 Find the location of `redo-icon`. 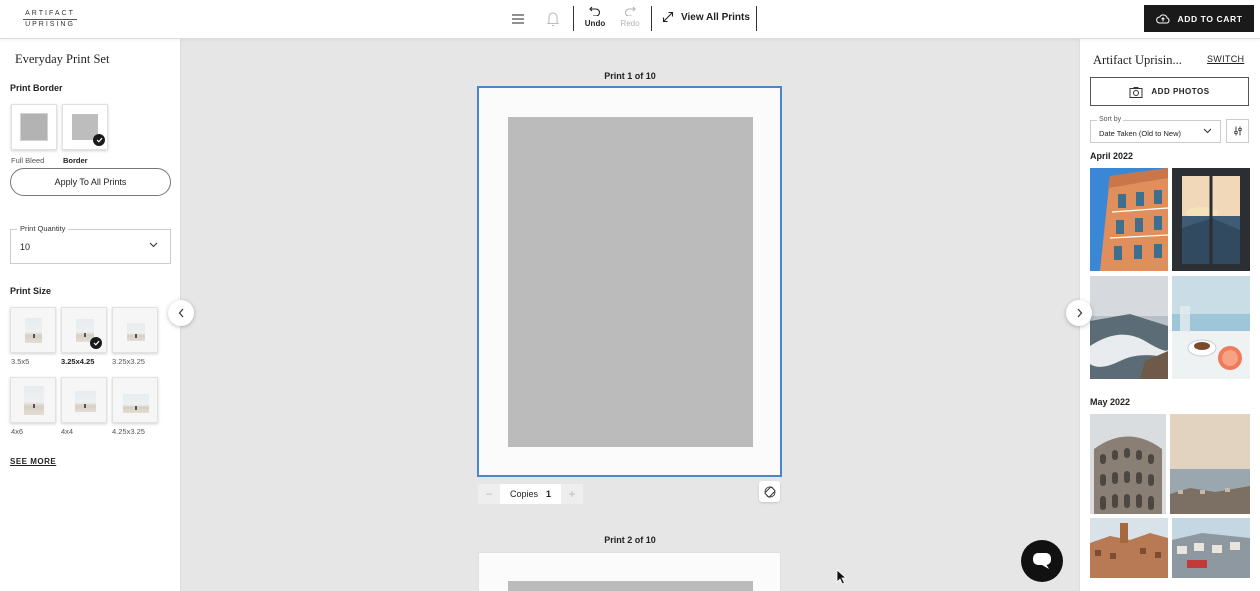

redo-icon is located at coordinates (630, 11).